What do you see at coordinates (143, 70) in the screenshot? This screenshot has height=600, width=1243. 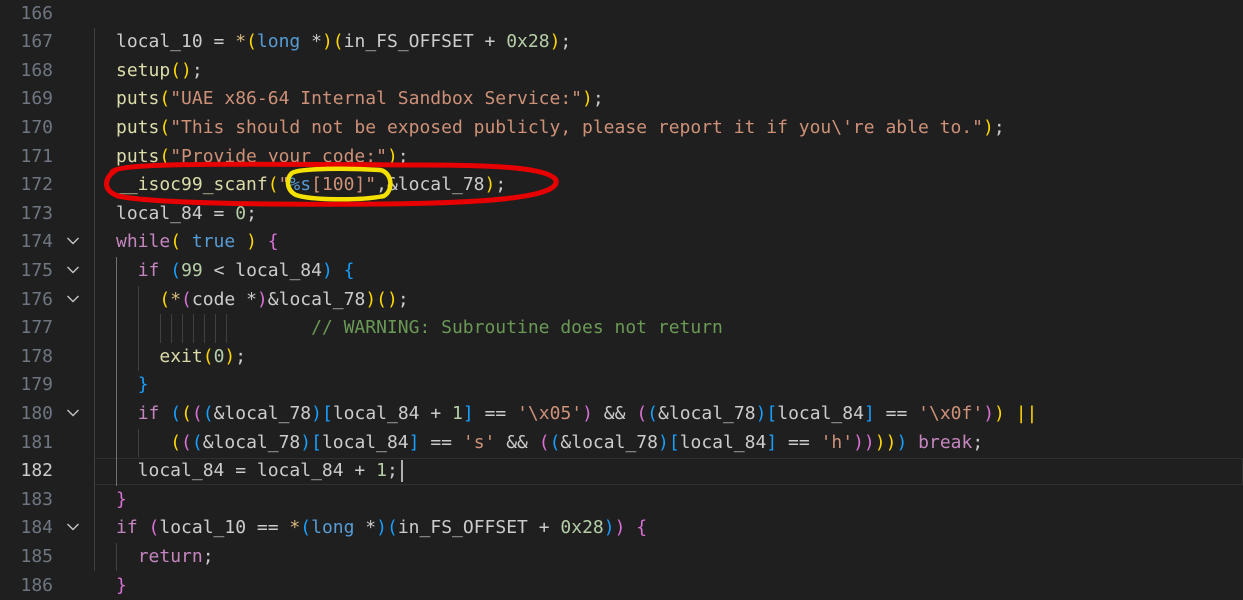 I see `code-token: setup` at bounding box center [143, 70].